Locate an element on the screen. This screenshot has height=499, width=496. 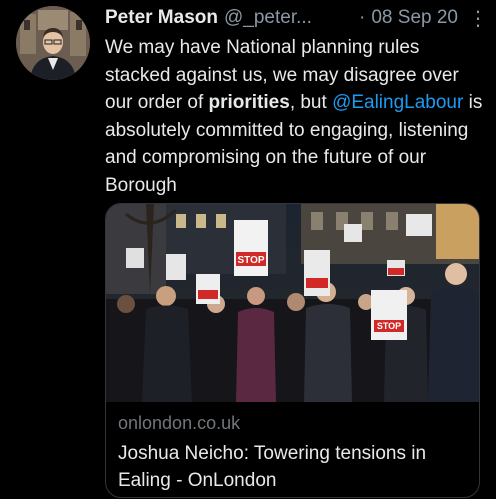
more-vertical-icon: ⋮ is located at coordinates (478, 18).